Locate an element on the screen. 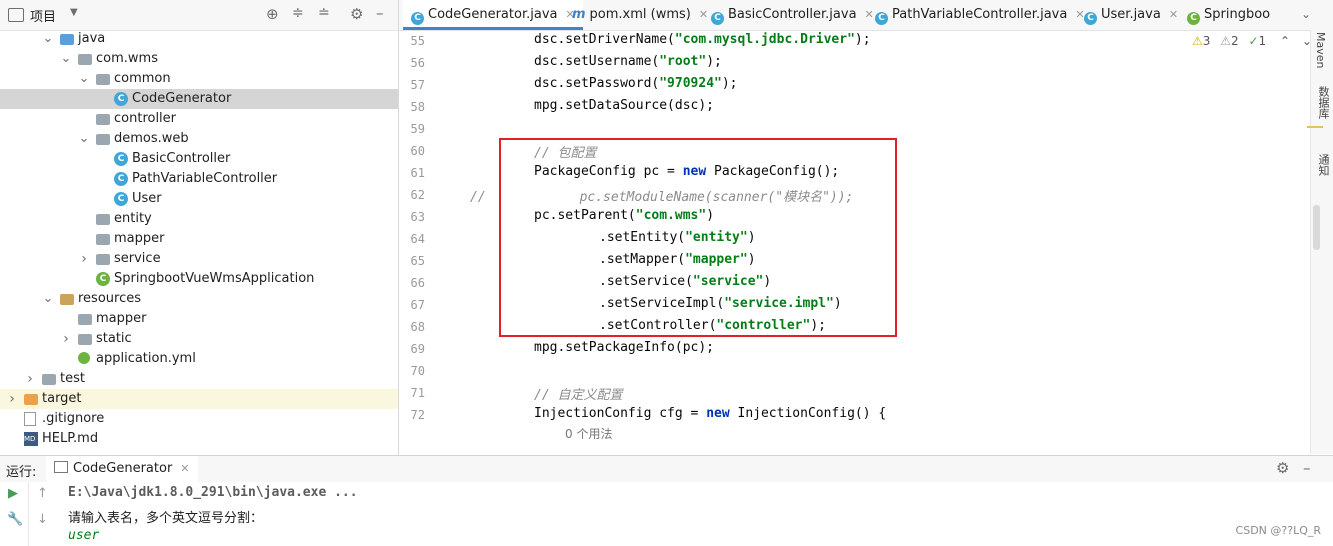 Image resolution: width=1333 pixels, height=546 pixels. line-number: 55 is located at coordinates (417, 41).